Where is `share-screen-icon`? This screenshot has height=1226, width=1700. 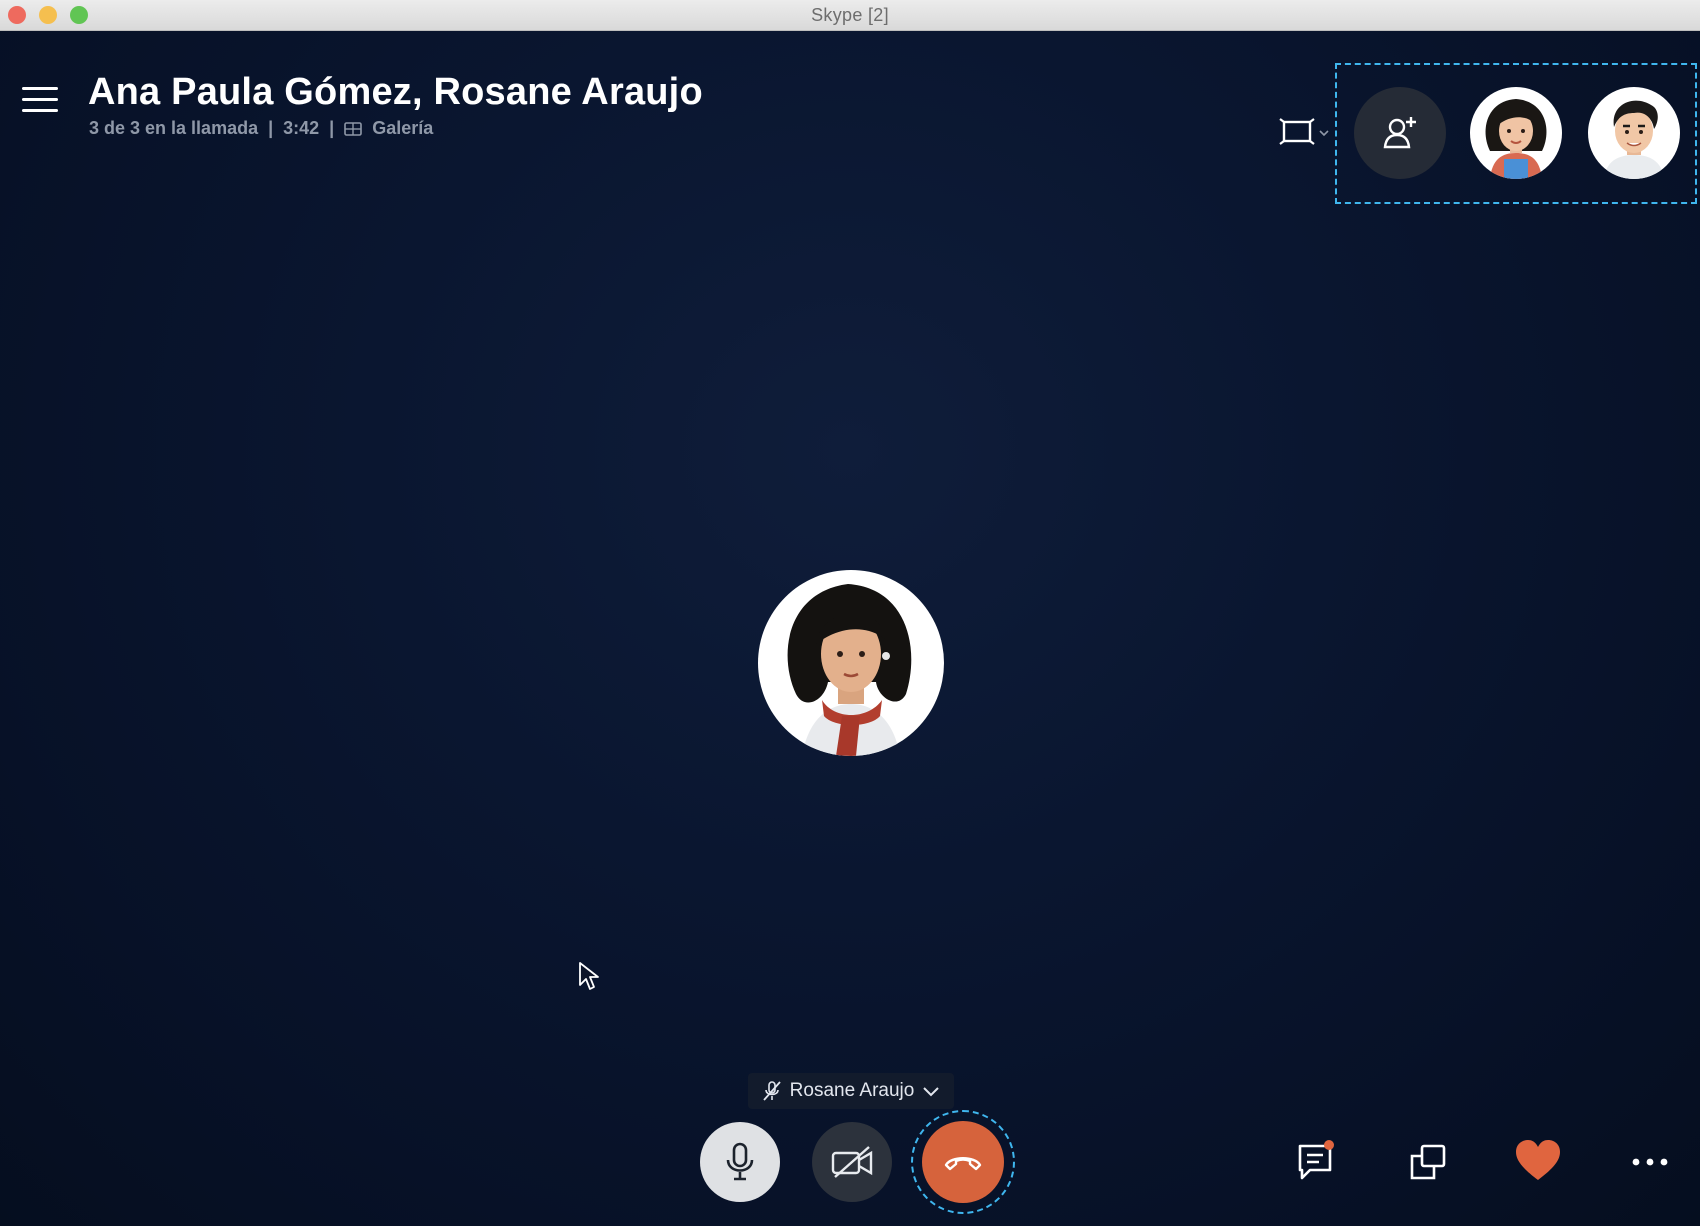 share-screen-icon is located at coordinates (1428, 1162).